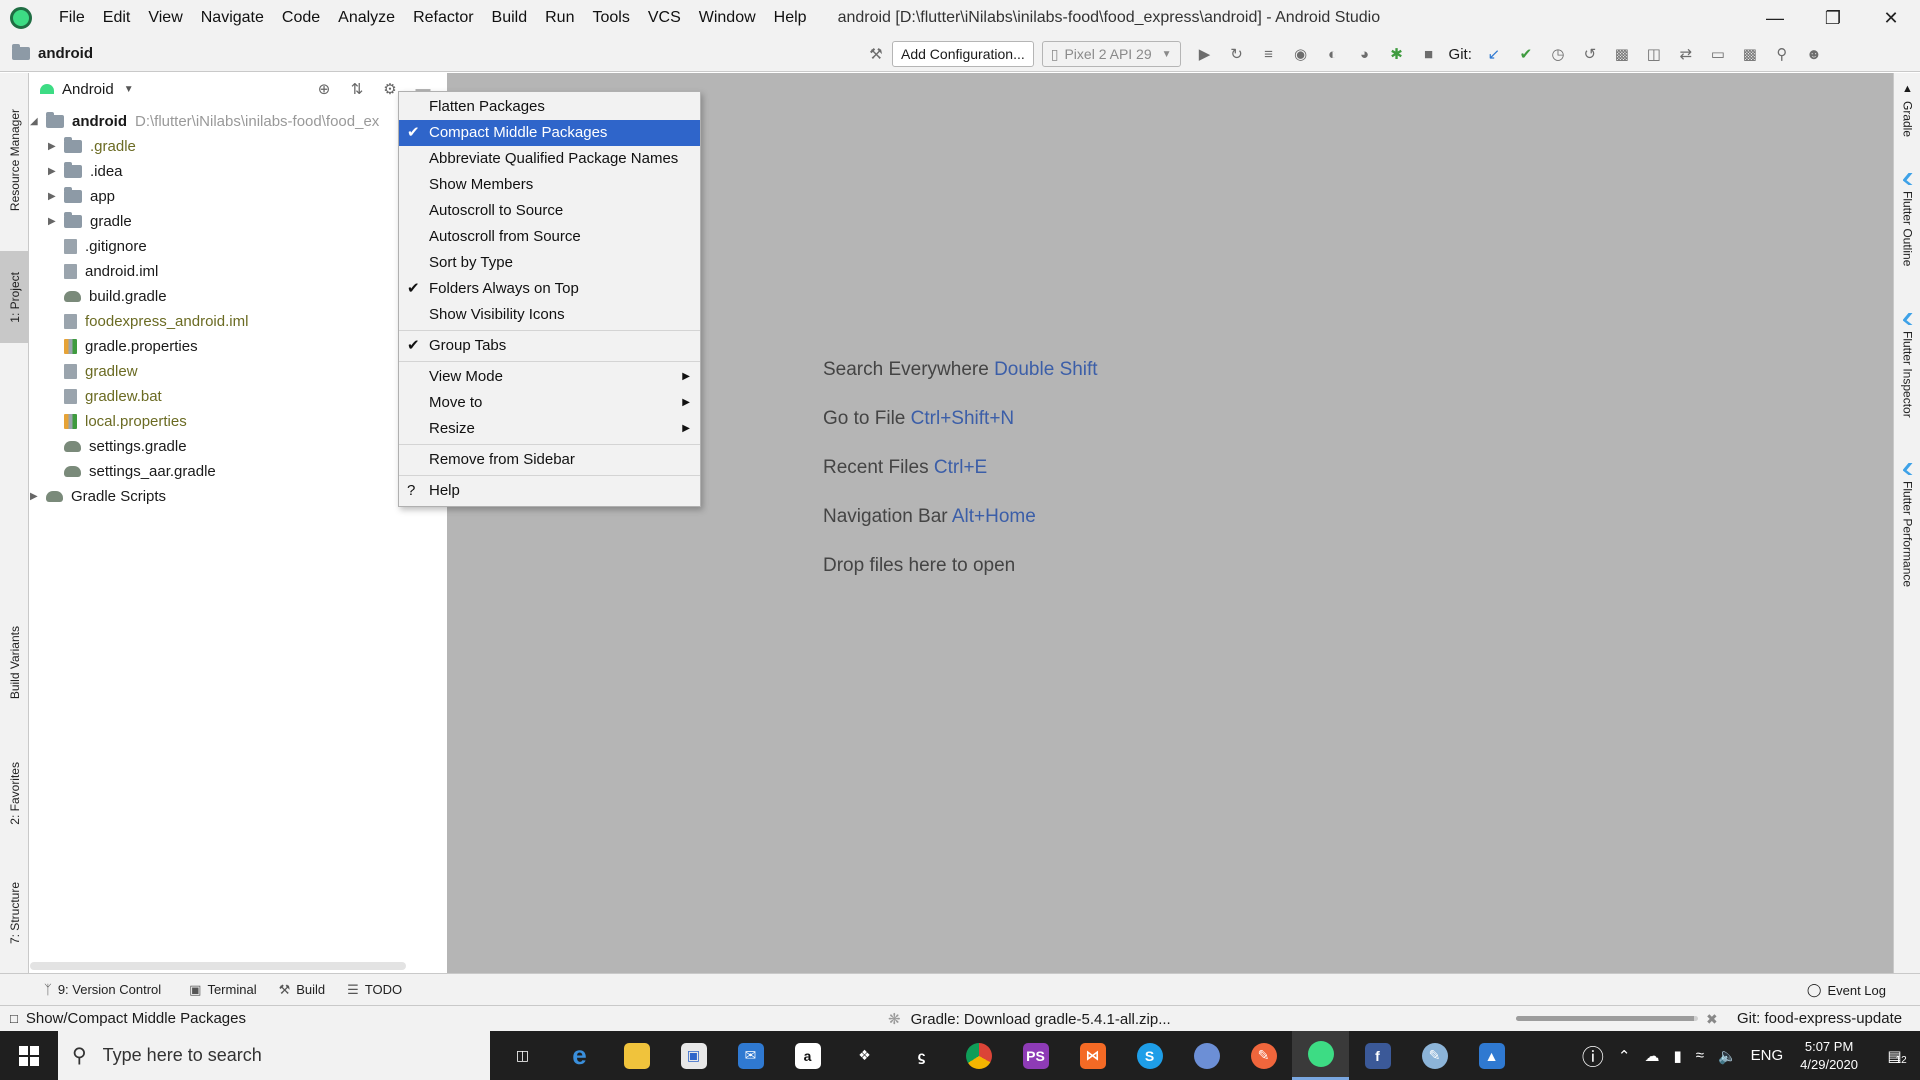  I want to click on tab-resource-manager: Resource Manager, so click(14, 160).